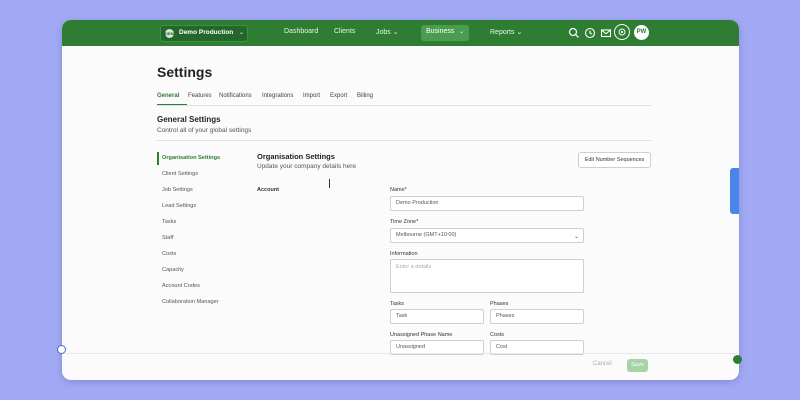 This screenshot has width=800, height=400. What do you see at coordinates (168, 96) in the screenshot?
I see `tab-general: General` at bounding box center [168, 96].